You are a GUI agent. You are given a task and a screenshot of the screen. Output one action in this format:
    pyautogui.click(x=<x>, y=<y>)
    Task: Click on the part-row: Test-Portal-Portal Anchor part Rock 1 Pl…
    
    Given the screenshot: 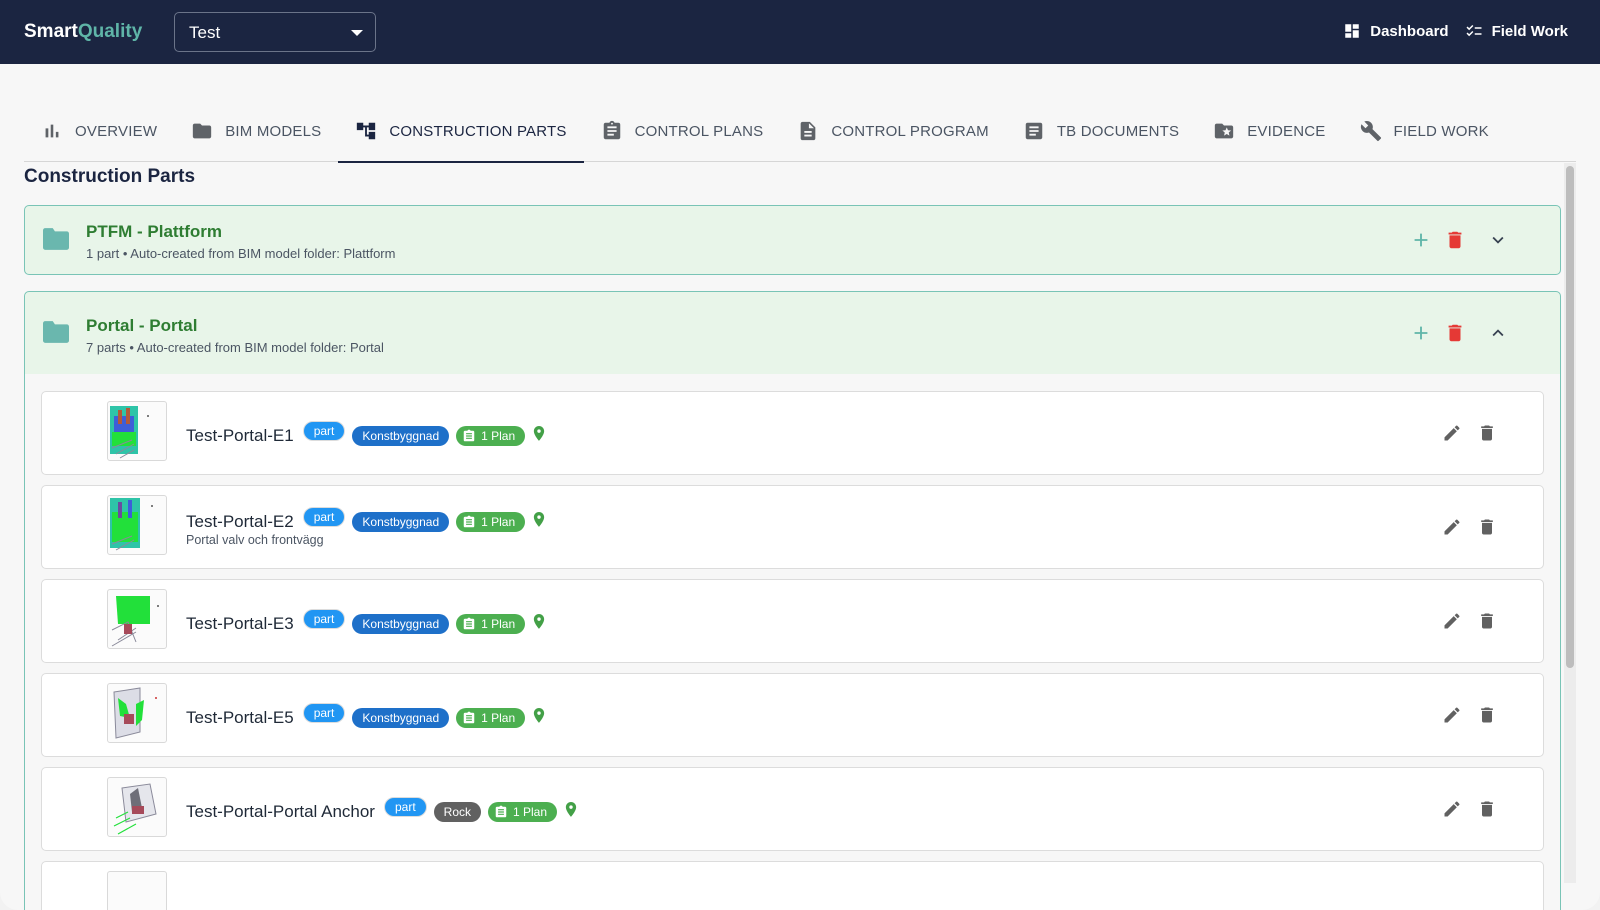 What is the action you would take?
    pyautogui.click(x=792, y=809)
    